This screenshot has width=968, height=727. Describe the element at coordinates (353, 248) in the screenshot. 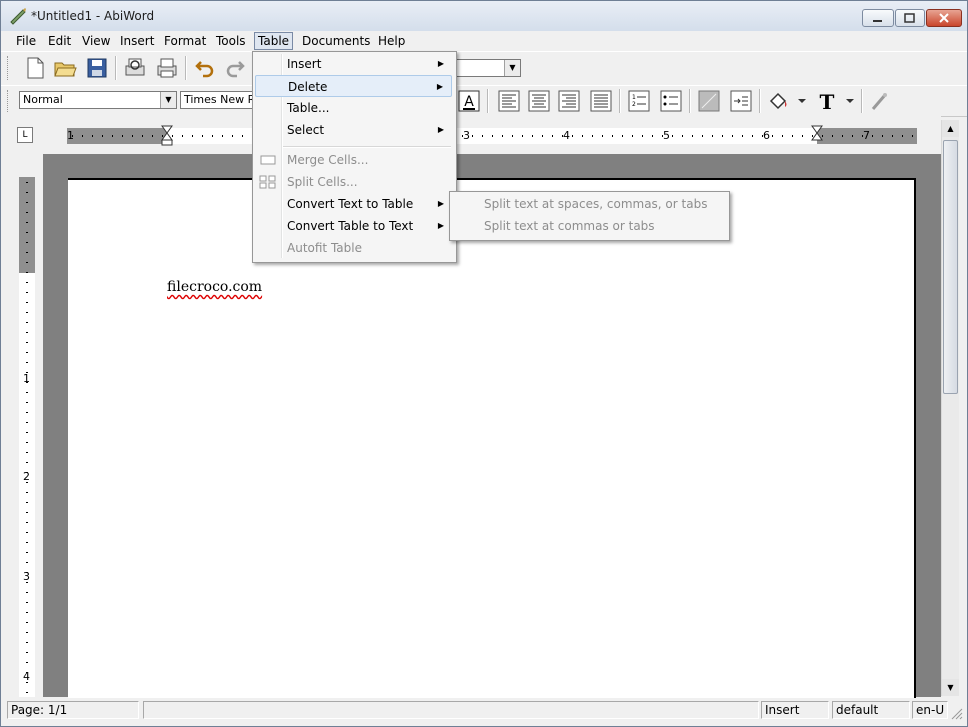

I see `table-menu-autofit-table: Autofit Table` at that location.